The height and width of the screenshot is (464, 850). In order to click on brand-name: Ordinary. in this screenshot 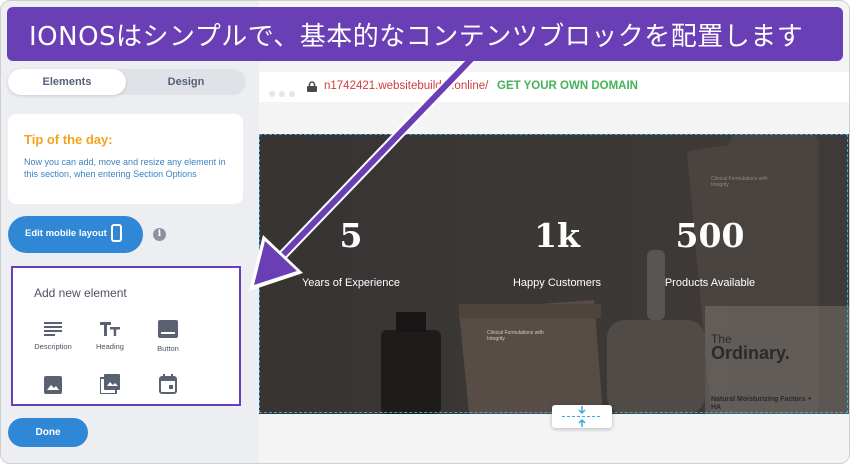, I will do `click(750, 353)`.